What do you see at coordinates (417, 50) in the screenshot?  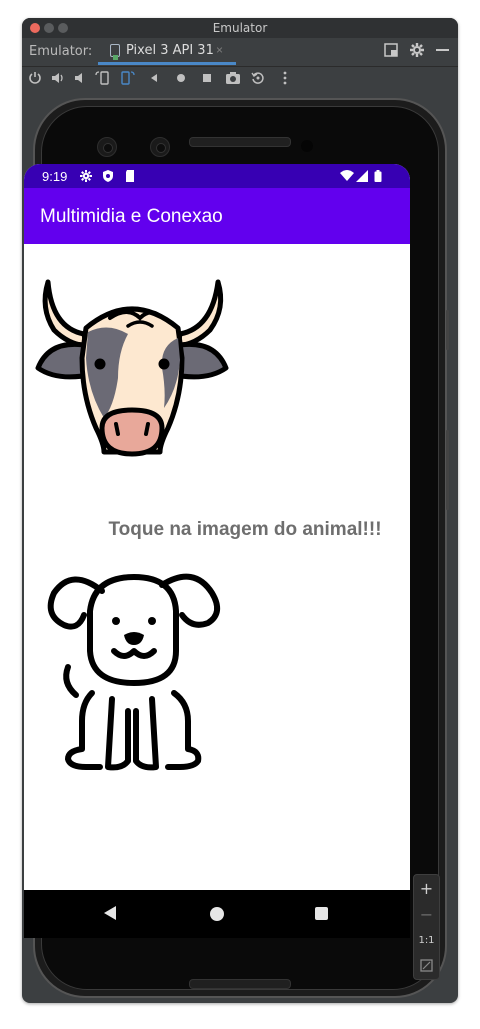 I see `gear-icon` at bounding box center [417, 50].